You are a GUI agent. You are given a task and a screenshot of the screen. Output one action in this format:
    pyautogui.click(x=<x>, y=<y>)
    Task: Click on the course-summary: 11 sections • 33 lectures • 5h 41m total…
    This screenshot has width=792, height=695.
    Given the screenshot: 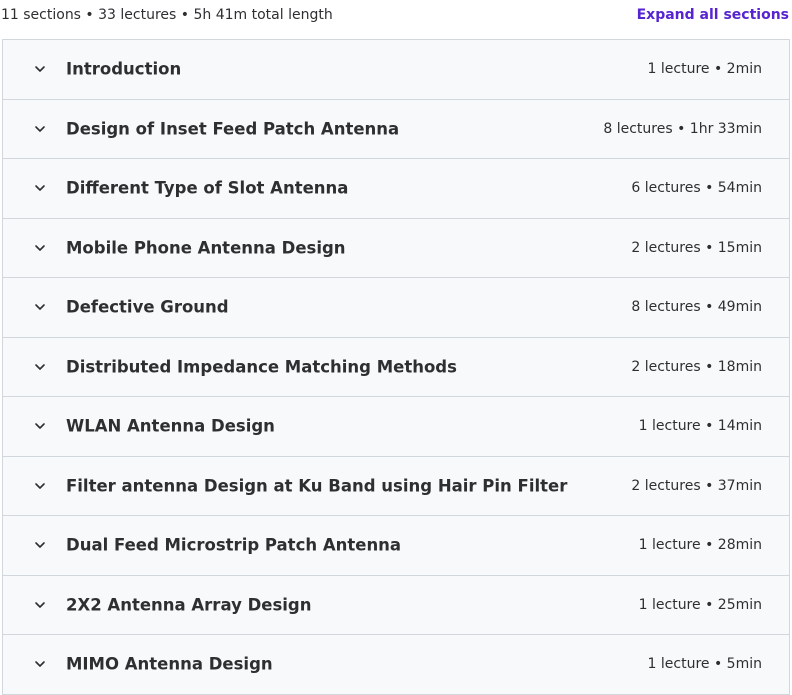 What is the action you would take?
    pyautogui.click(x=167, y=15)
    